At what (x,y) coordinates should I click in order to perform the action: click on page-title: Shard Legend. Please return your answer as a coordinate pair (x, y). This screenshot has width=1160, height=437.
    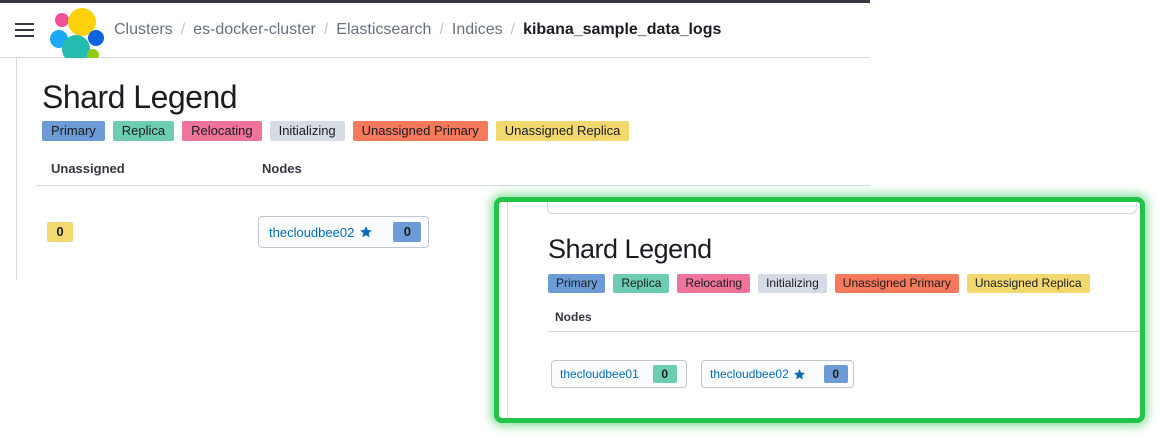
    Looking at the image, I should click on (140, 97).